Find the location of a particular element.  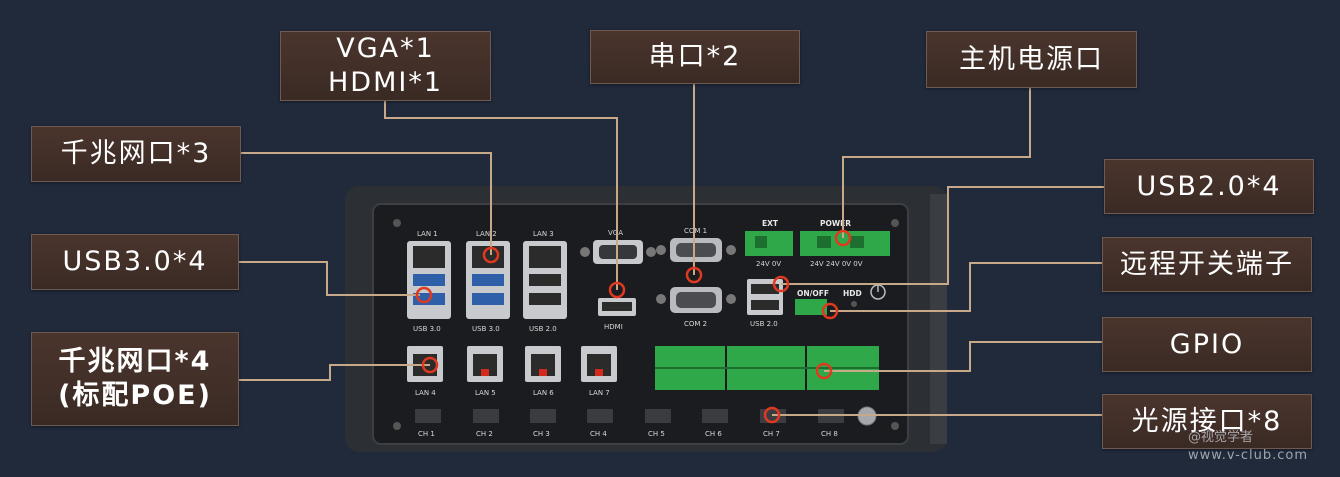

label-usb3: USB3.0*4 is located at coordinates (135, 262).